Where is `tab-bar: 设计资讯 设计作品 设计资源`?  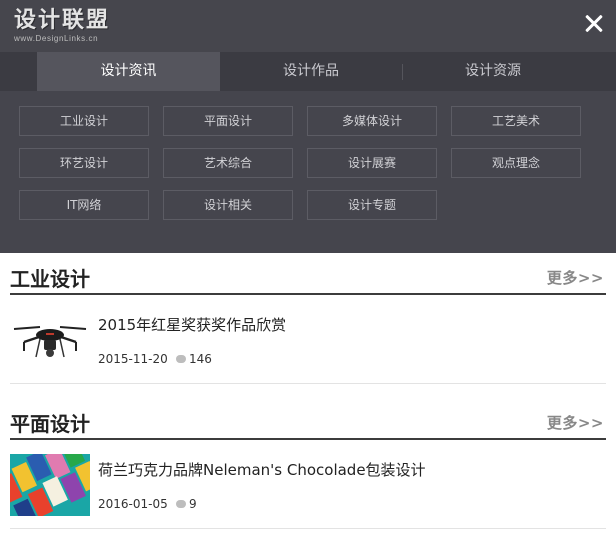
tab-bar: 设计资讯 设计作品 设计资源 is located at coordinates (308, 71).